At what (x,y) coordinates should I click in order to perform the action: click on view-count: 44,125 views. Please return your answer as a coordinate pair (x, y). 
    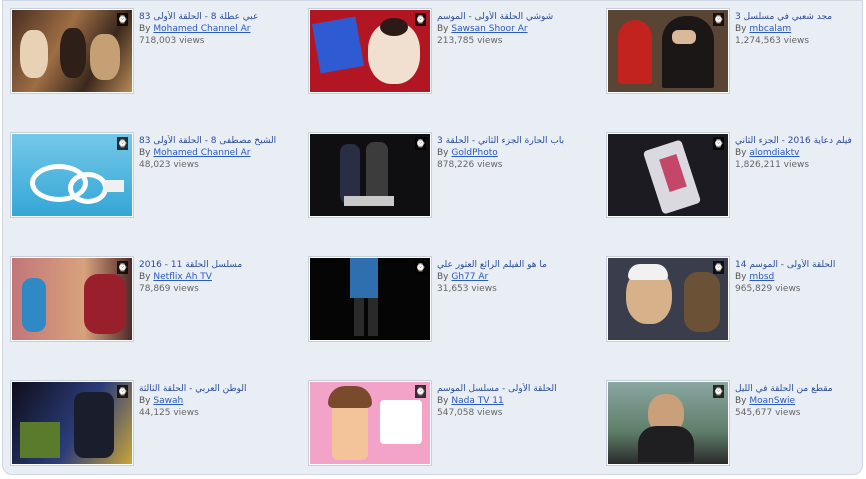
    Looking at the image, I should click on (169, 413).